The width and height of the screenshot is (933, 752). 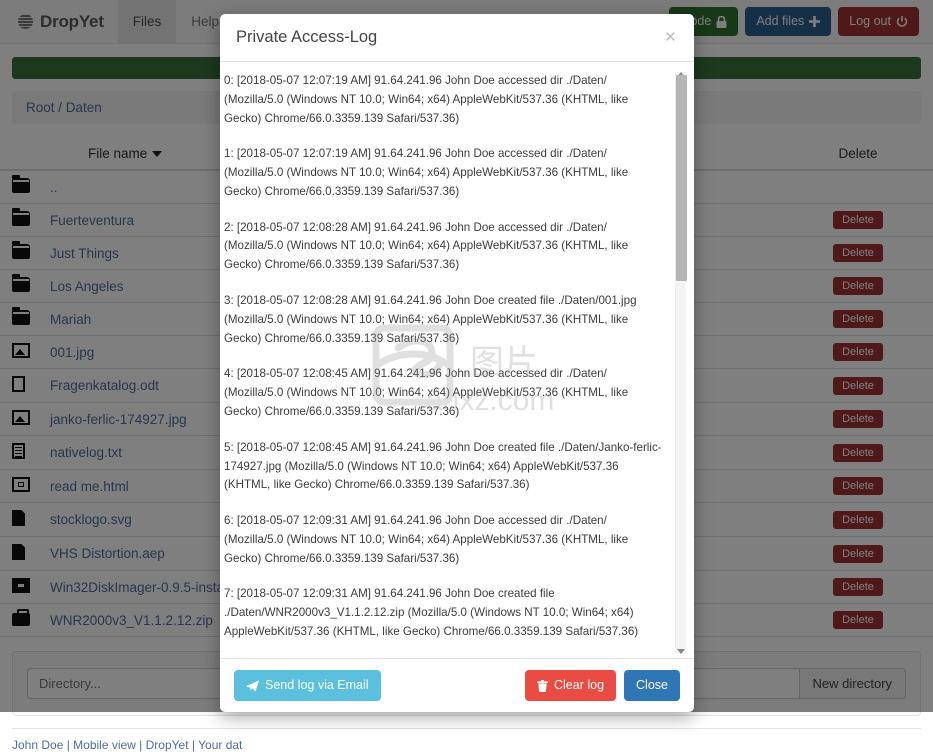 What do you see at coordinates (457, 685) in the screenshot?
I see `modal-footer: Send log via Email Clear log Close` at bounding box center [457, 685].